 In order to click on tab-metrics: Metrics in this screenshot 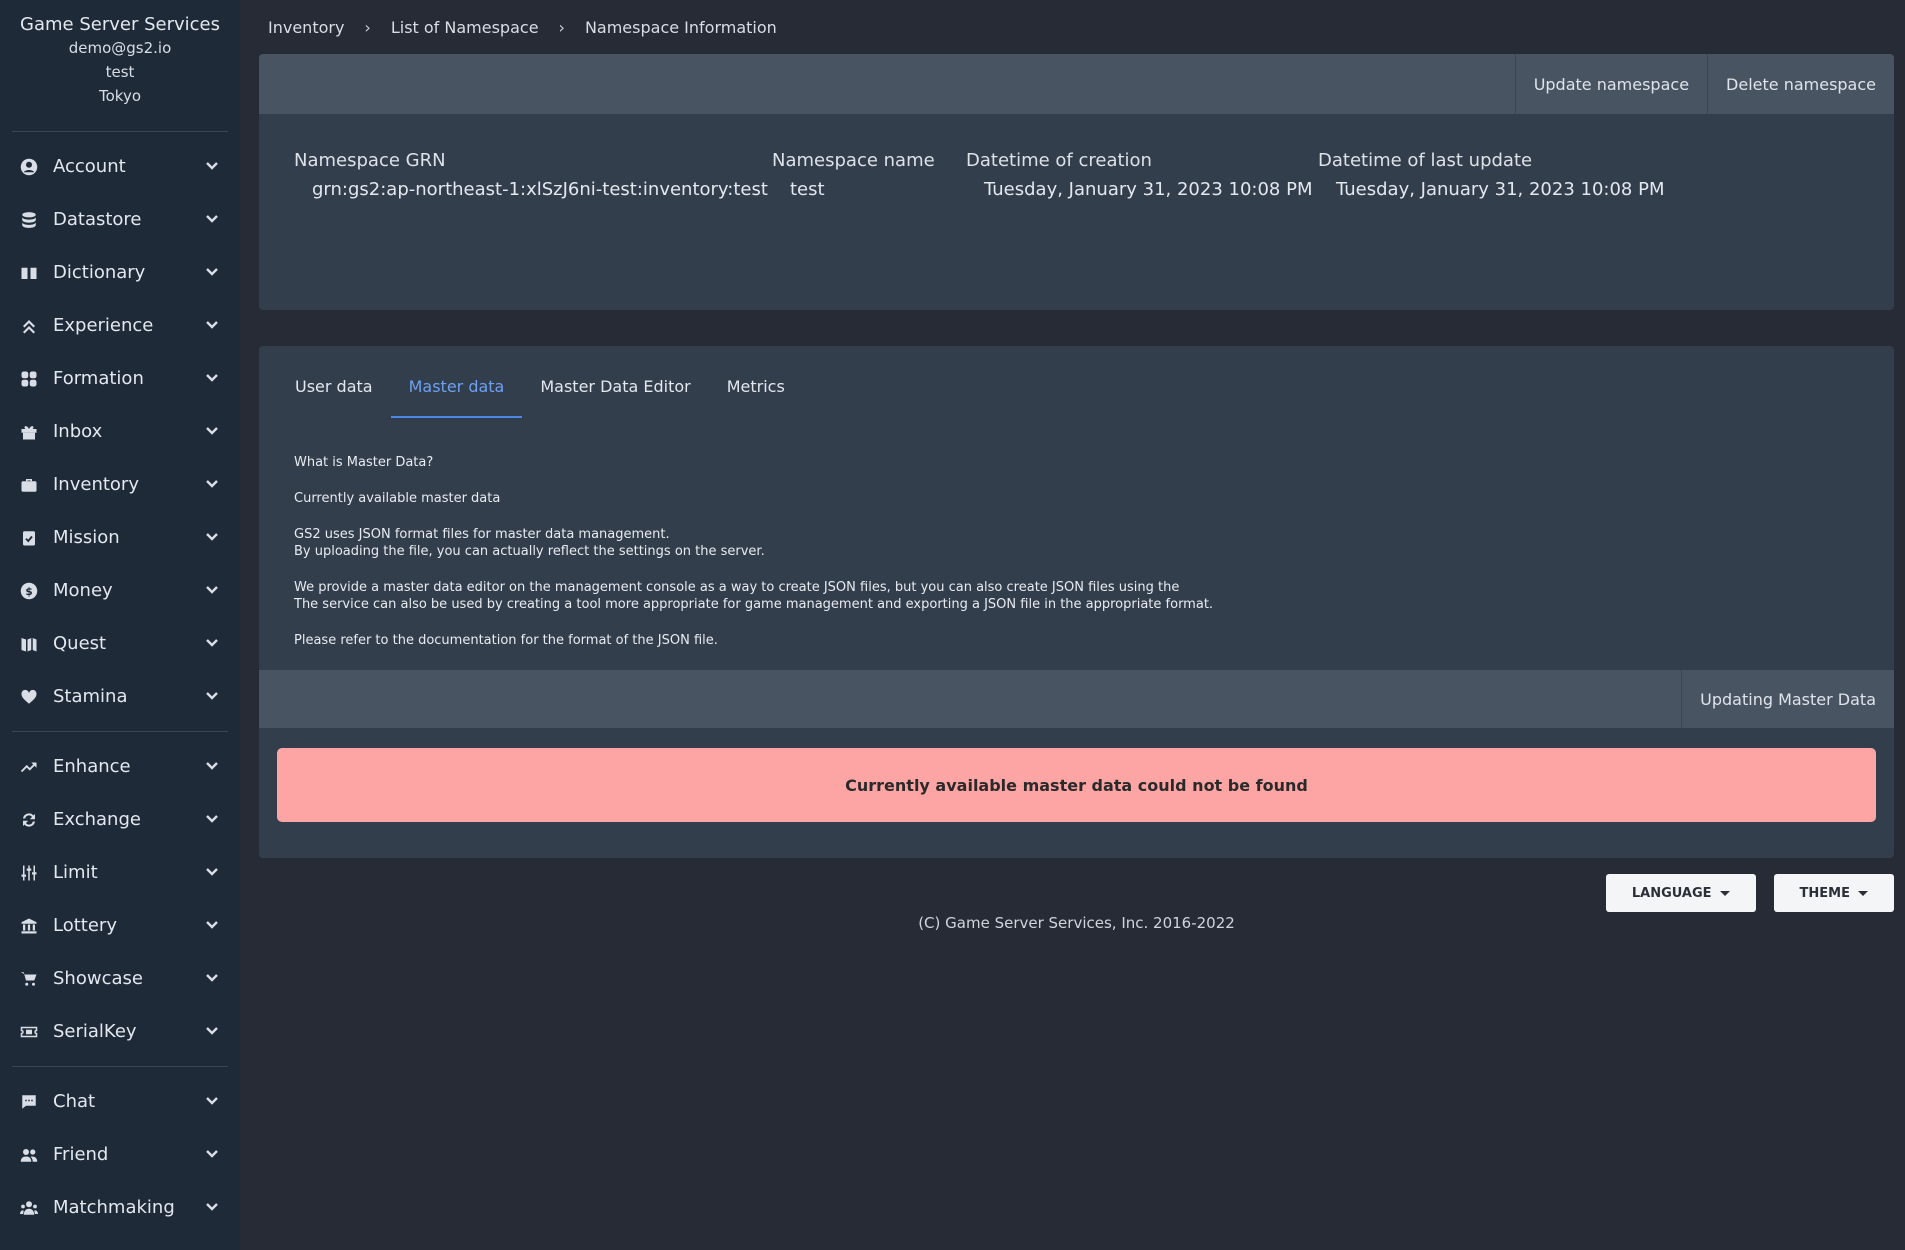, I will do `click(756, 402)`.